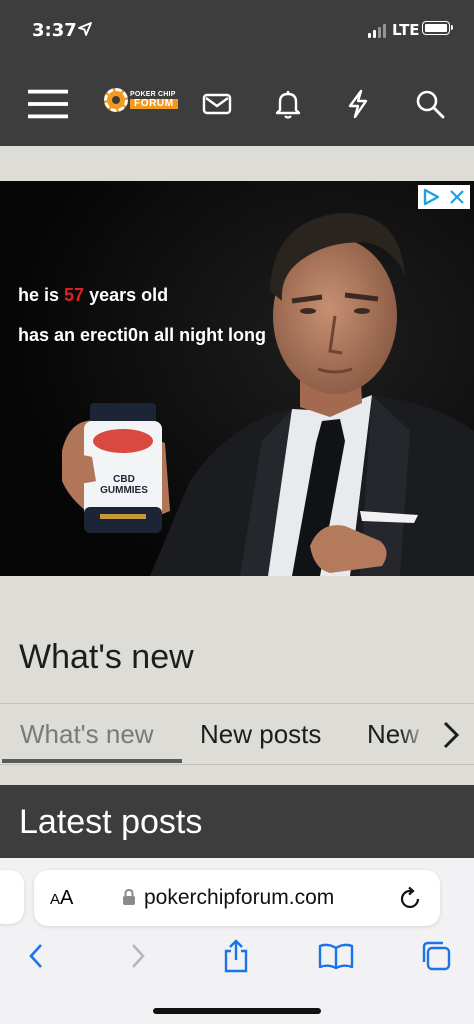 The width and height of the screenshot is (474, 1024). Describe the element at coordinates (237, 1011) in the screenshot. I see `home-indicator` at that location.